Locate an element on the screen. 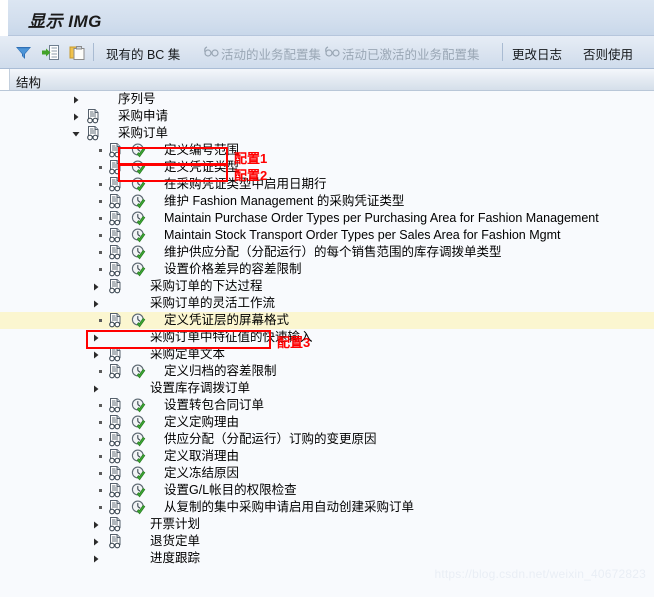 The height and width of the screenshot is (597, 654). chevron-down-icon is located at coordinates (78, 133).